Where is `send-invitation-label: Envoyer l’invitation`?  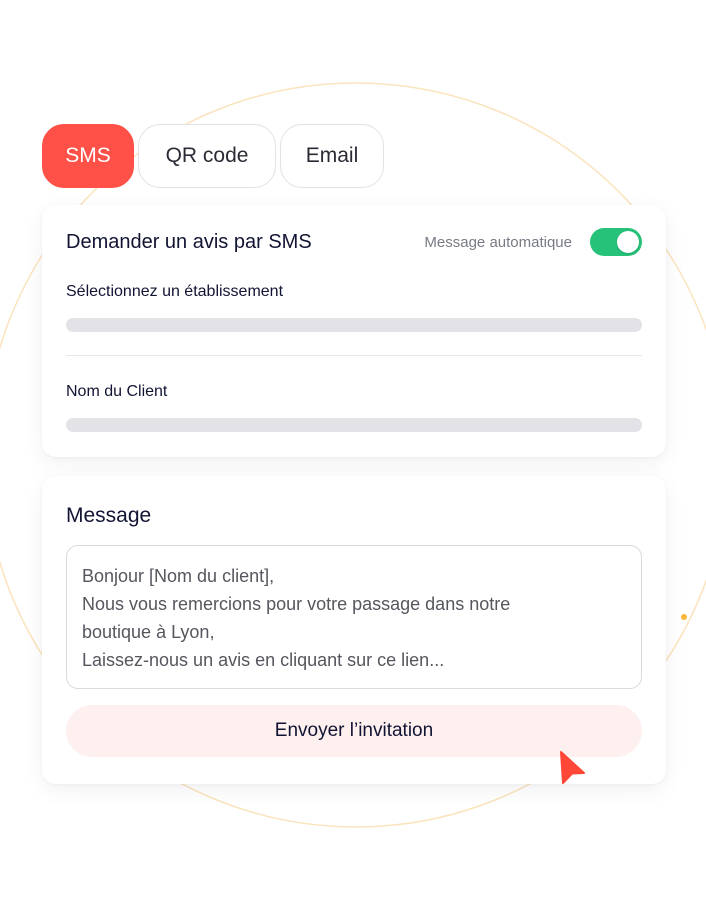
send-invitation-label: Envoyer l’invitation is located at coordinates (354, 730).